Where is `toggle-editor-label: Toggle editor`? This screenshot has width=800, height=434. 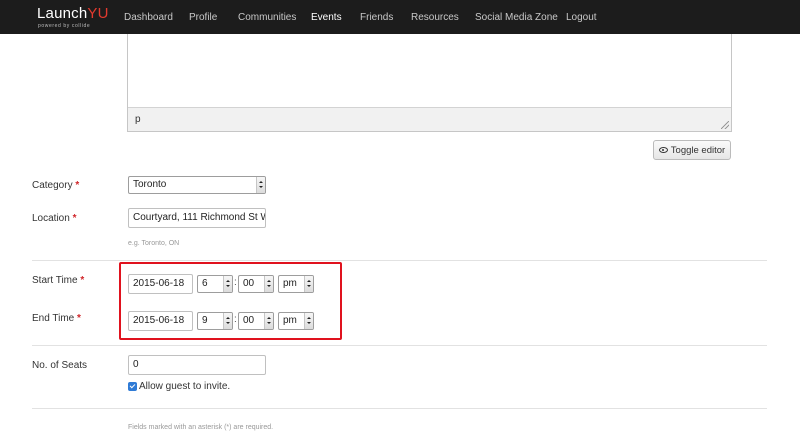
toggle-editor-label: Toggle editor is located at coordinates (698, 150).